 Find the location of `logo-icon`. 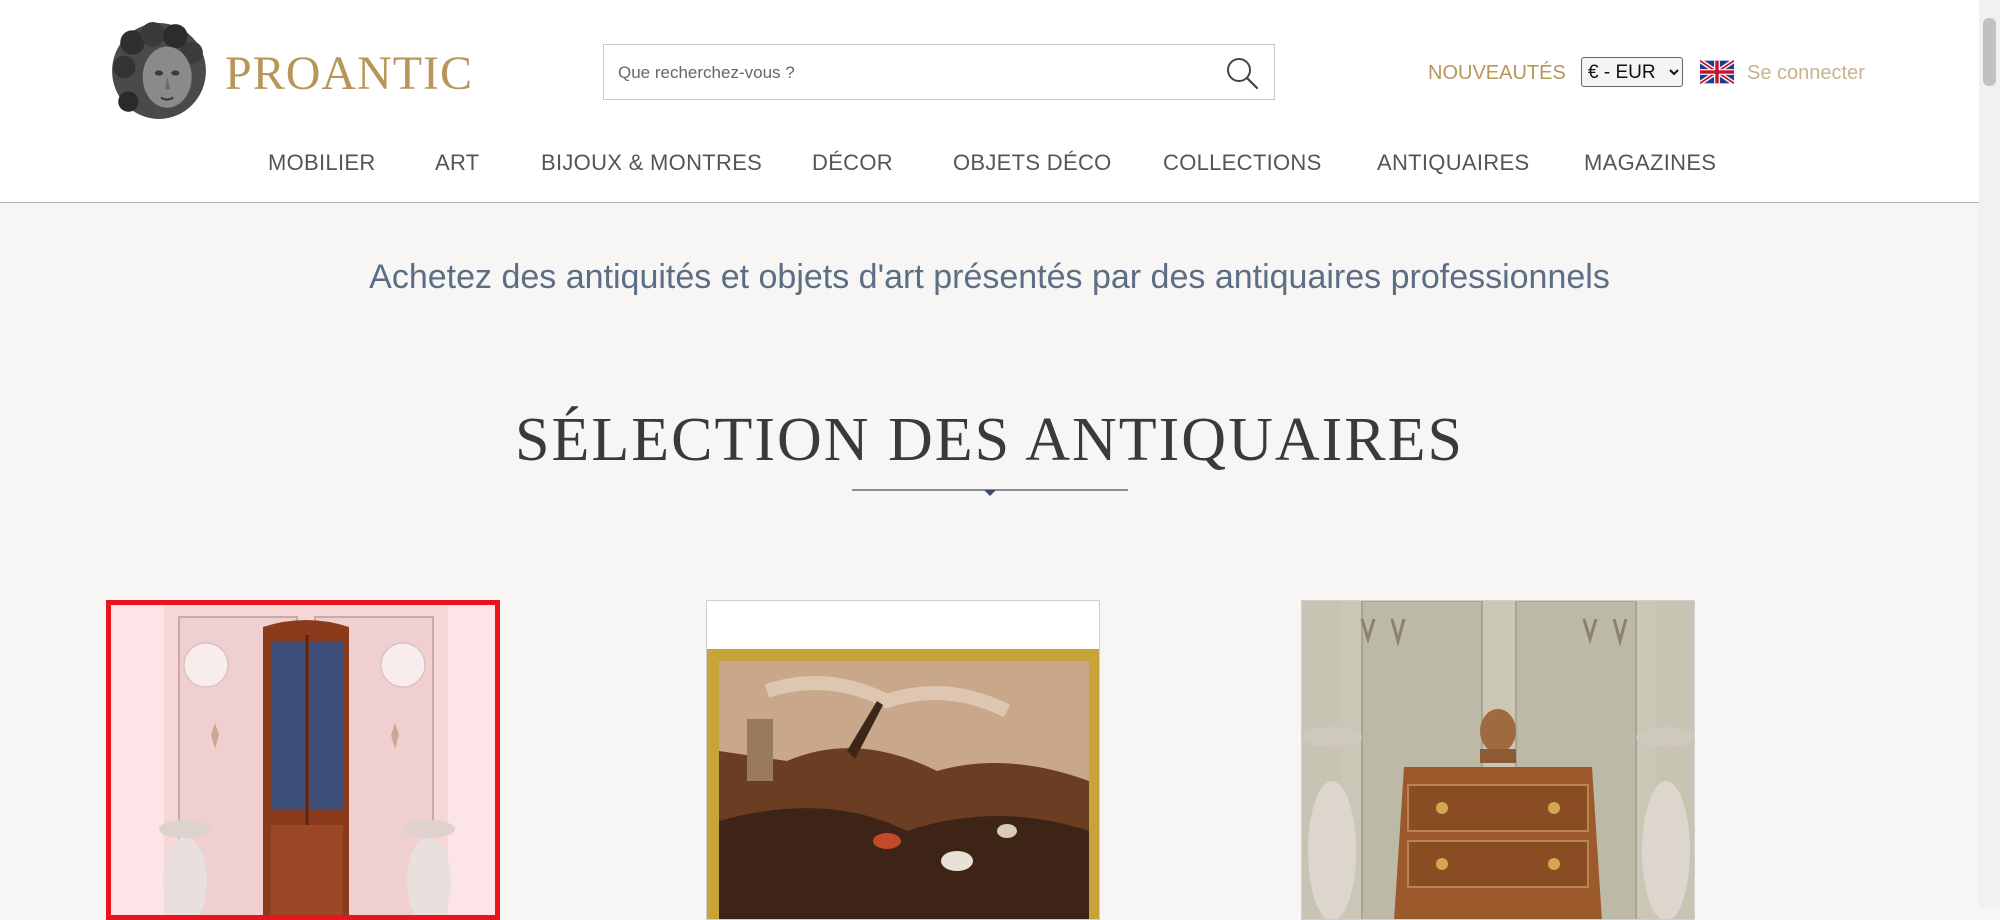

logo-icon is located at coordinates (159, 71).